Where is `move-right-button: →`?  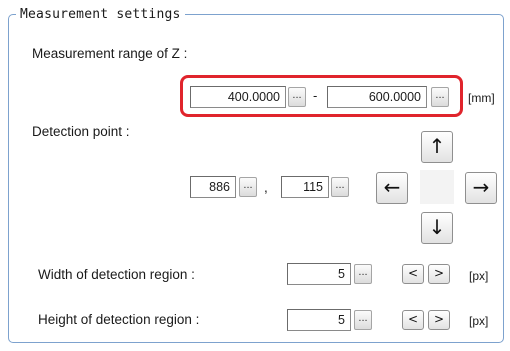
move-right-button: → is located at coordinates (481, 188).